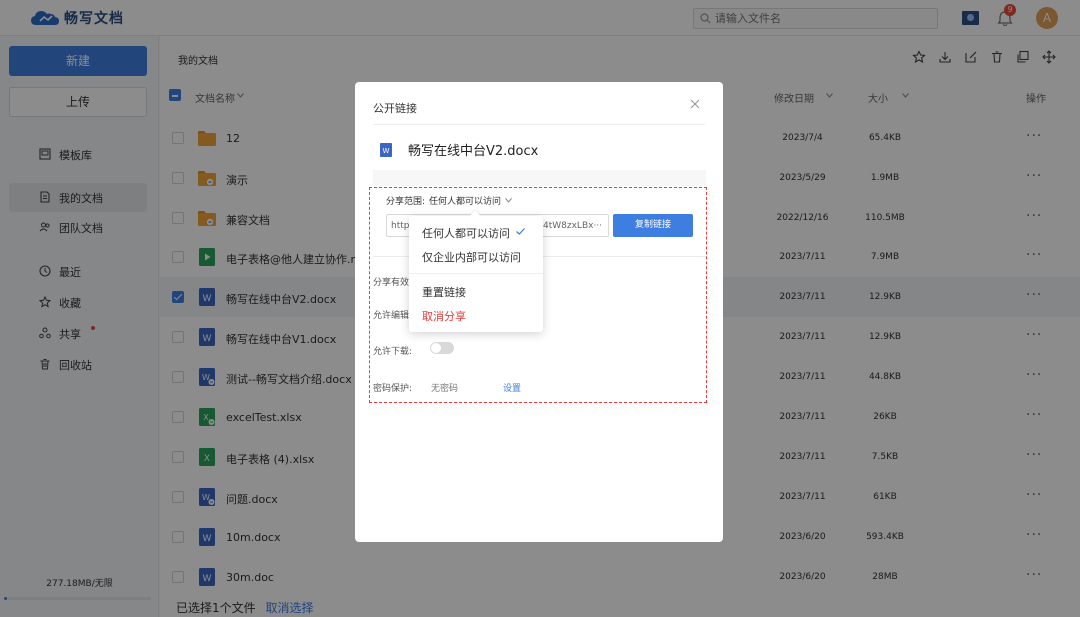  Describe the element at coordinates (520, 231) in the screenshot. I see `check-icon` at that location.